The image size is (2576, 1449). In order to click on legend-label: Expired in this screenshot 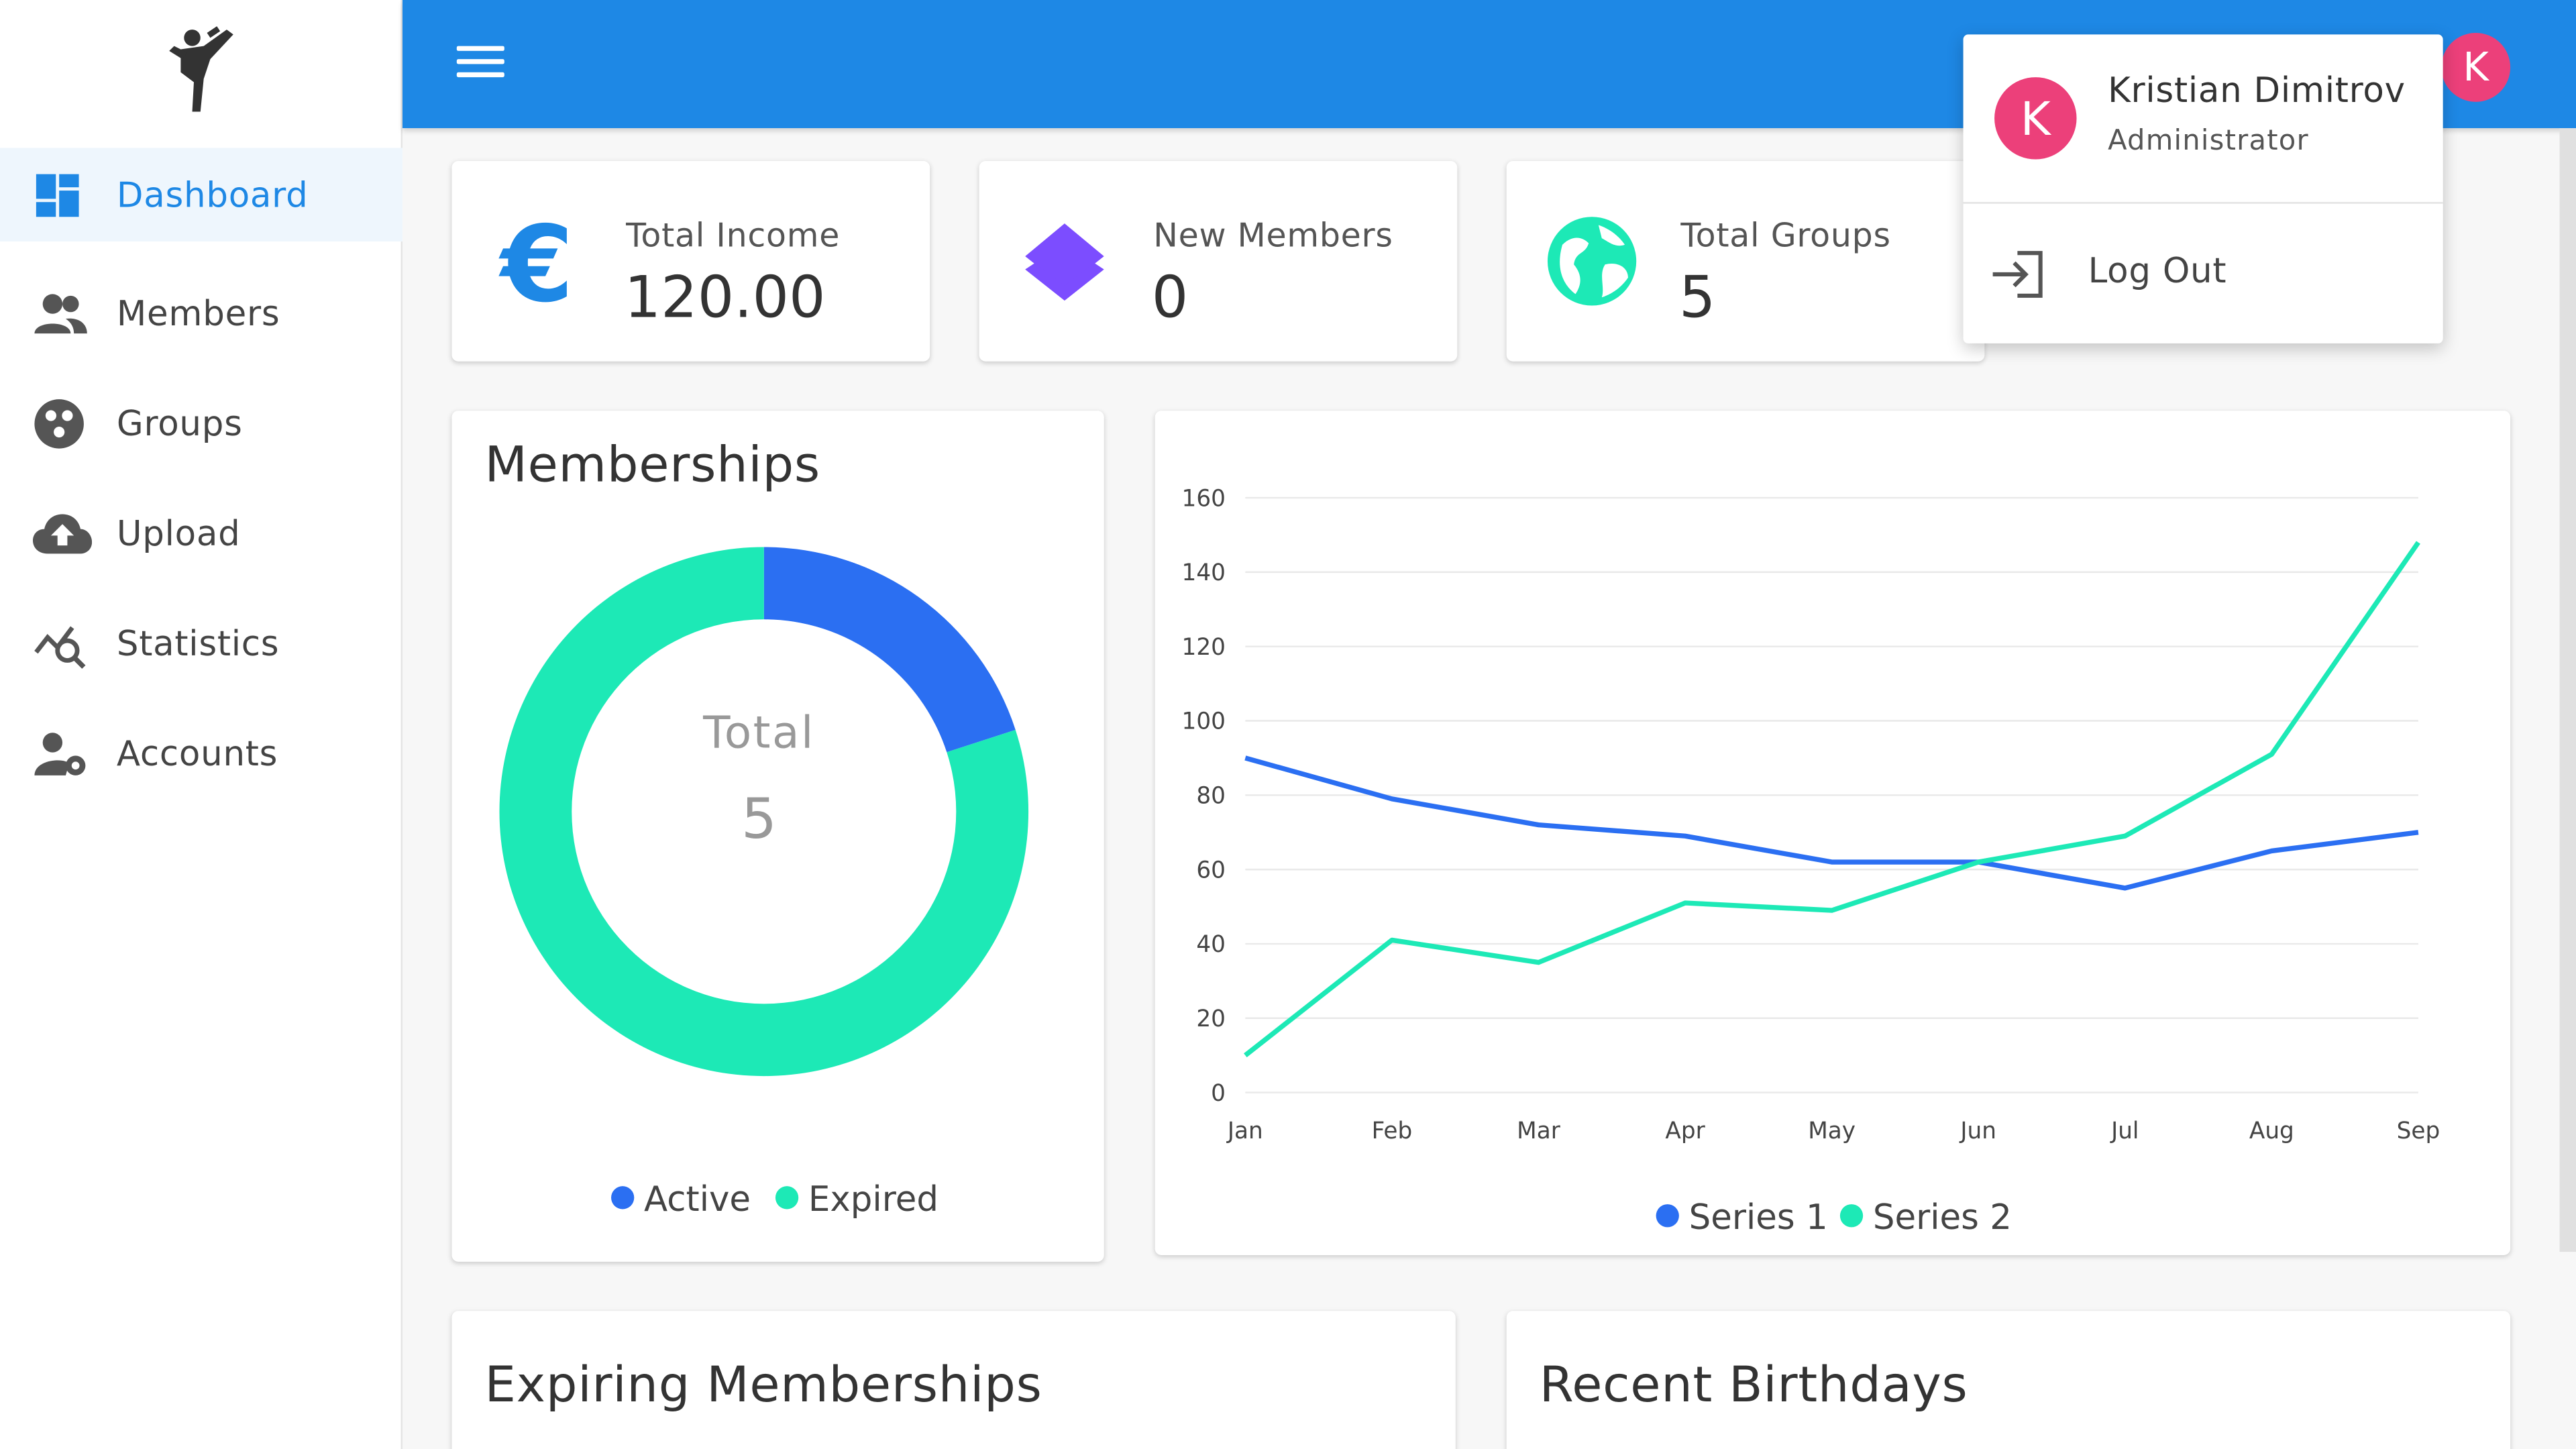, I will do `click(873, 1199)`.